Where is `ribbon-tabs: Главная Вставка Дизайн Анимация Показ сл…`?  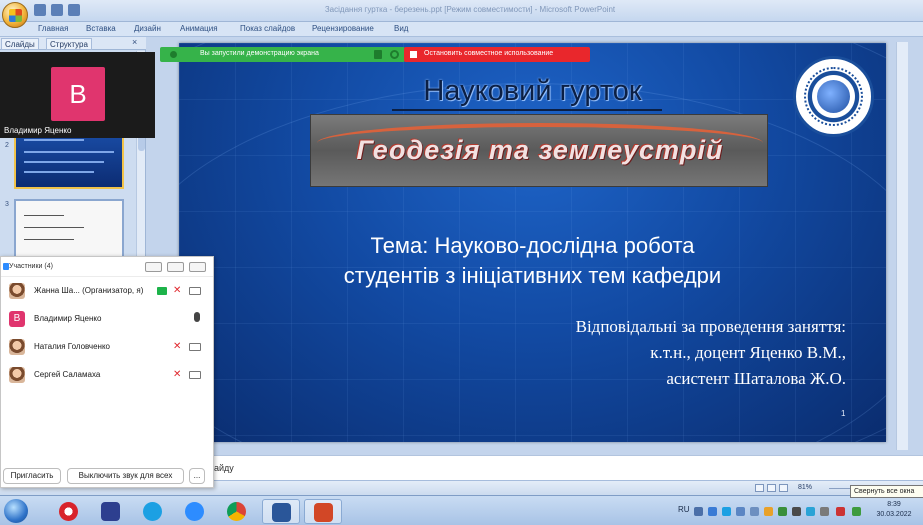 ribbon-tabs: Главная Вставка Дизайн Анимация Показ сл… is located at coordinates (461, 29).